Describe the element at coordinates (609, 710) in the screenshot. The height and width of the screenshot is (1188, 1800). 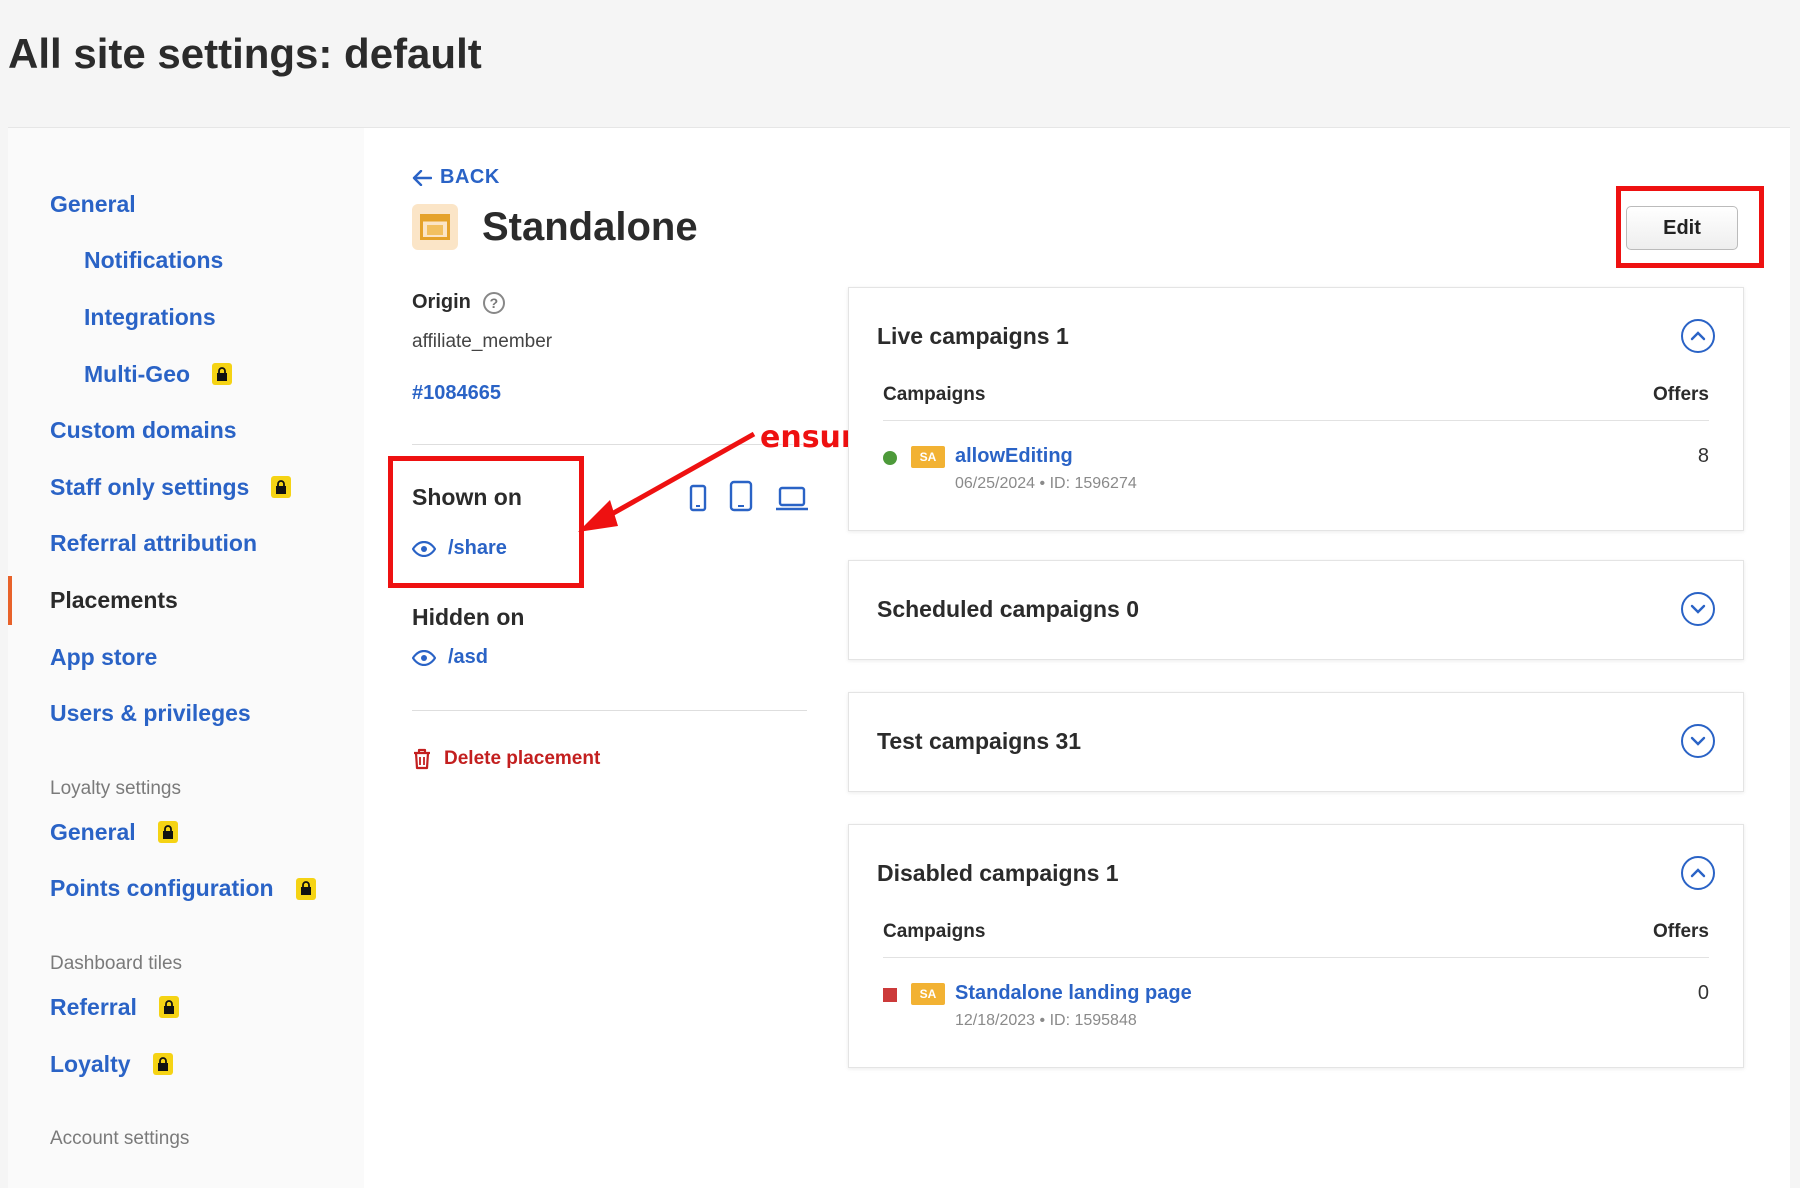
I see `divider` at that location.